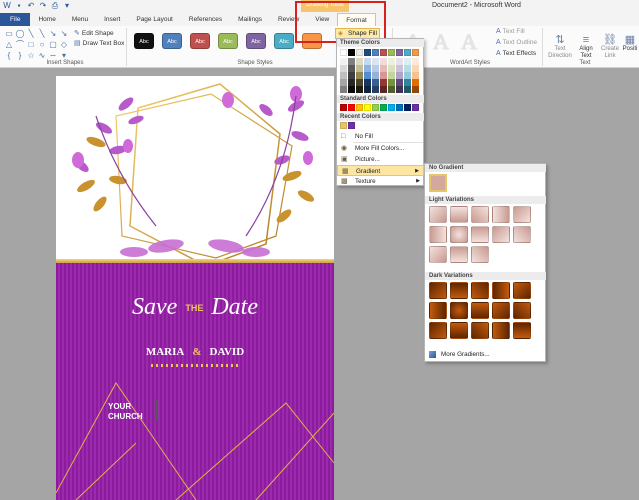 Image resolution: width=639 pixels, height=500 pixels. Describe the element at coordinates (31, 45) in the screenshot. I see `rectangle-shape-icon: □` at that location.